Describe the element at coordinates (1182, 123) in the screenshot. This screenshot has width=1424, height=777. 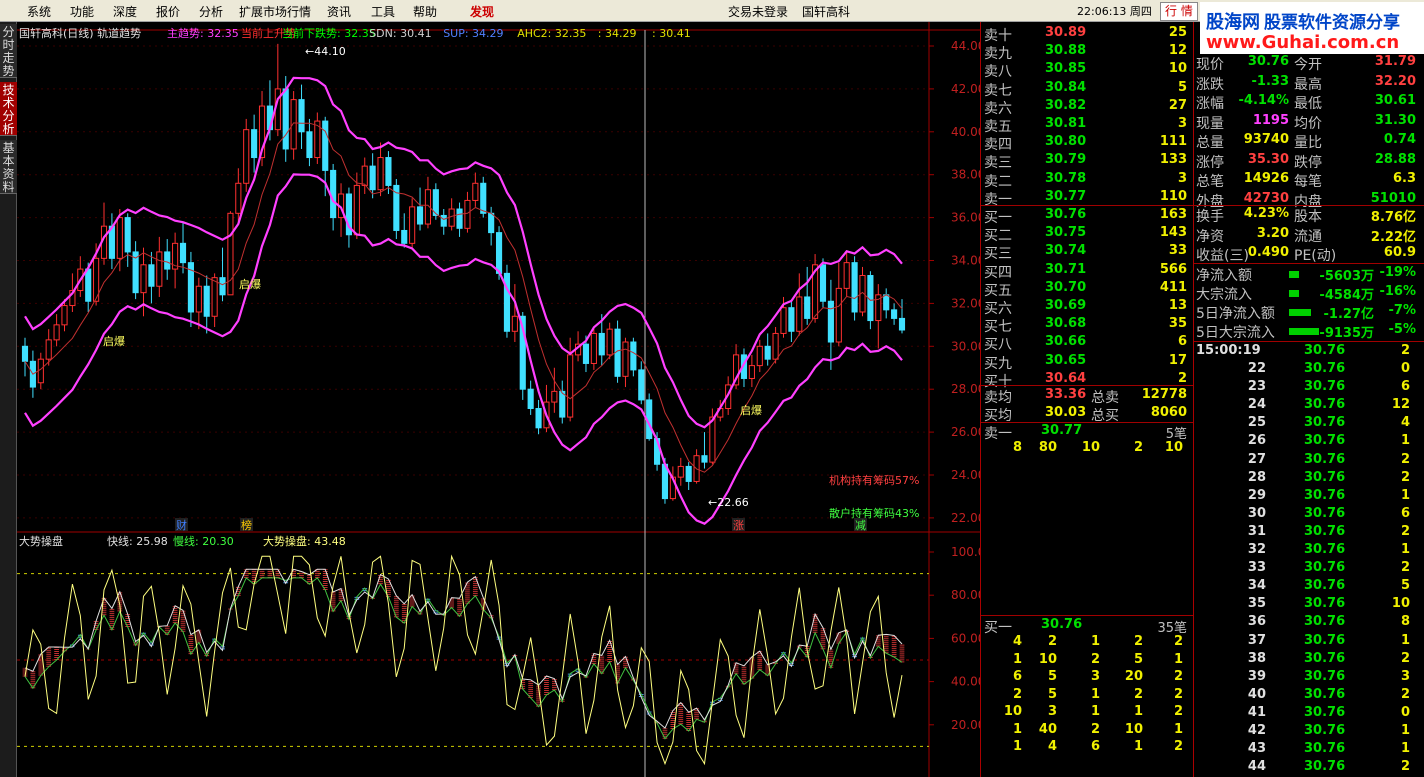
I see `sell-vol-5: 3` at that location.